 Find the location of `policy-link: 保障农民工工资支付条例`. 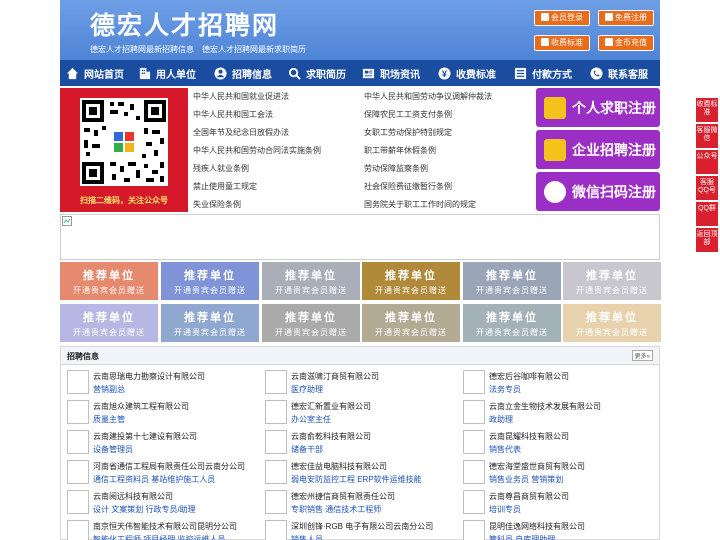

policy-link: 保障农民工工资支付条例 is located at coordinates (408, 114).